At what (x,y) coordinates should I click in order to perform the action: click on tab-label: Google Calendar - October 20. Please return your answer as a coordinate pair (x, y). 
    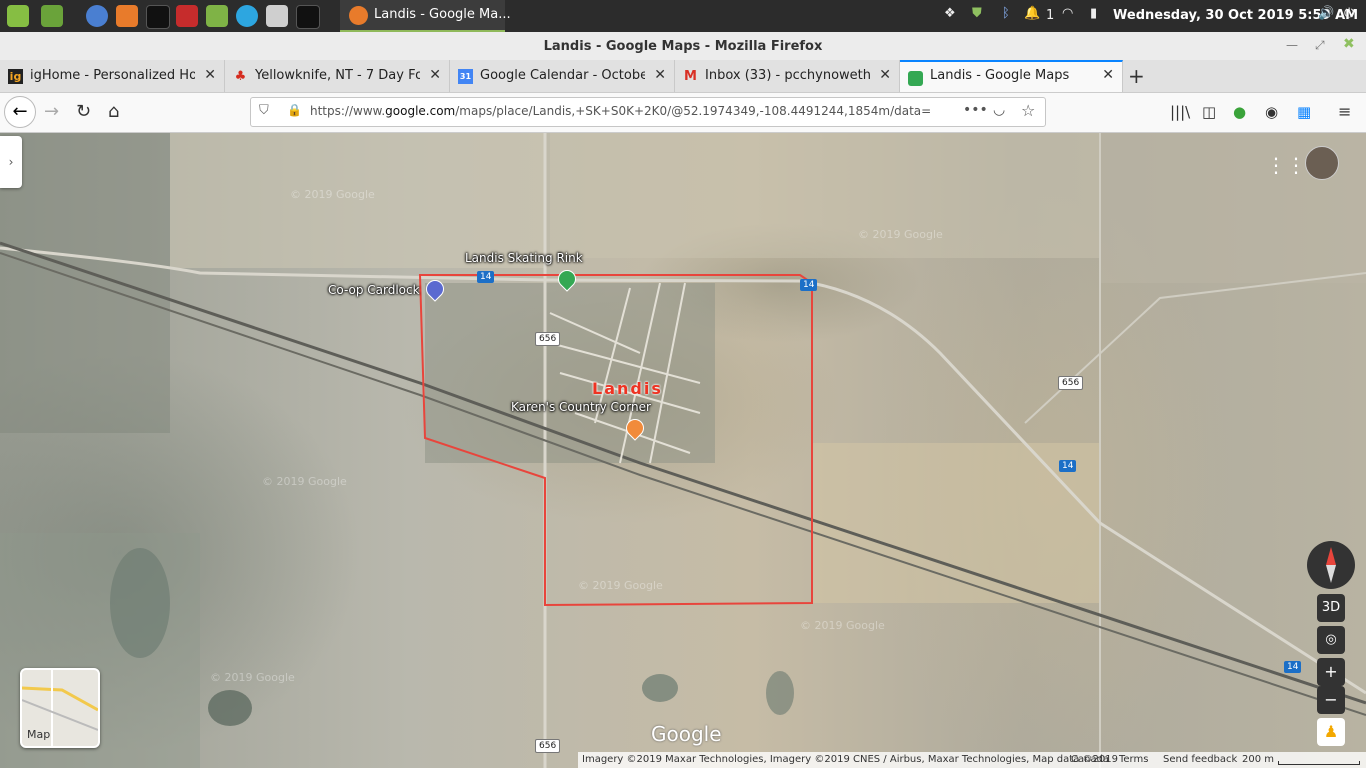
    Looking at the image, I should click on (562, 75).